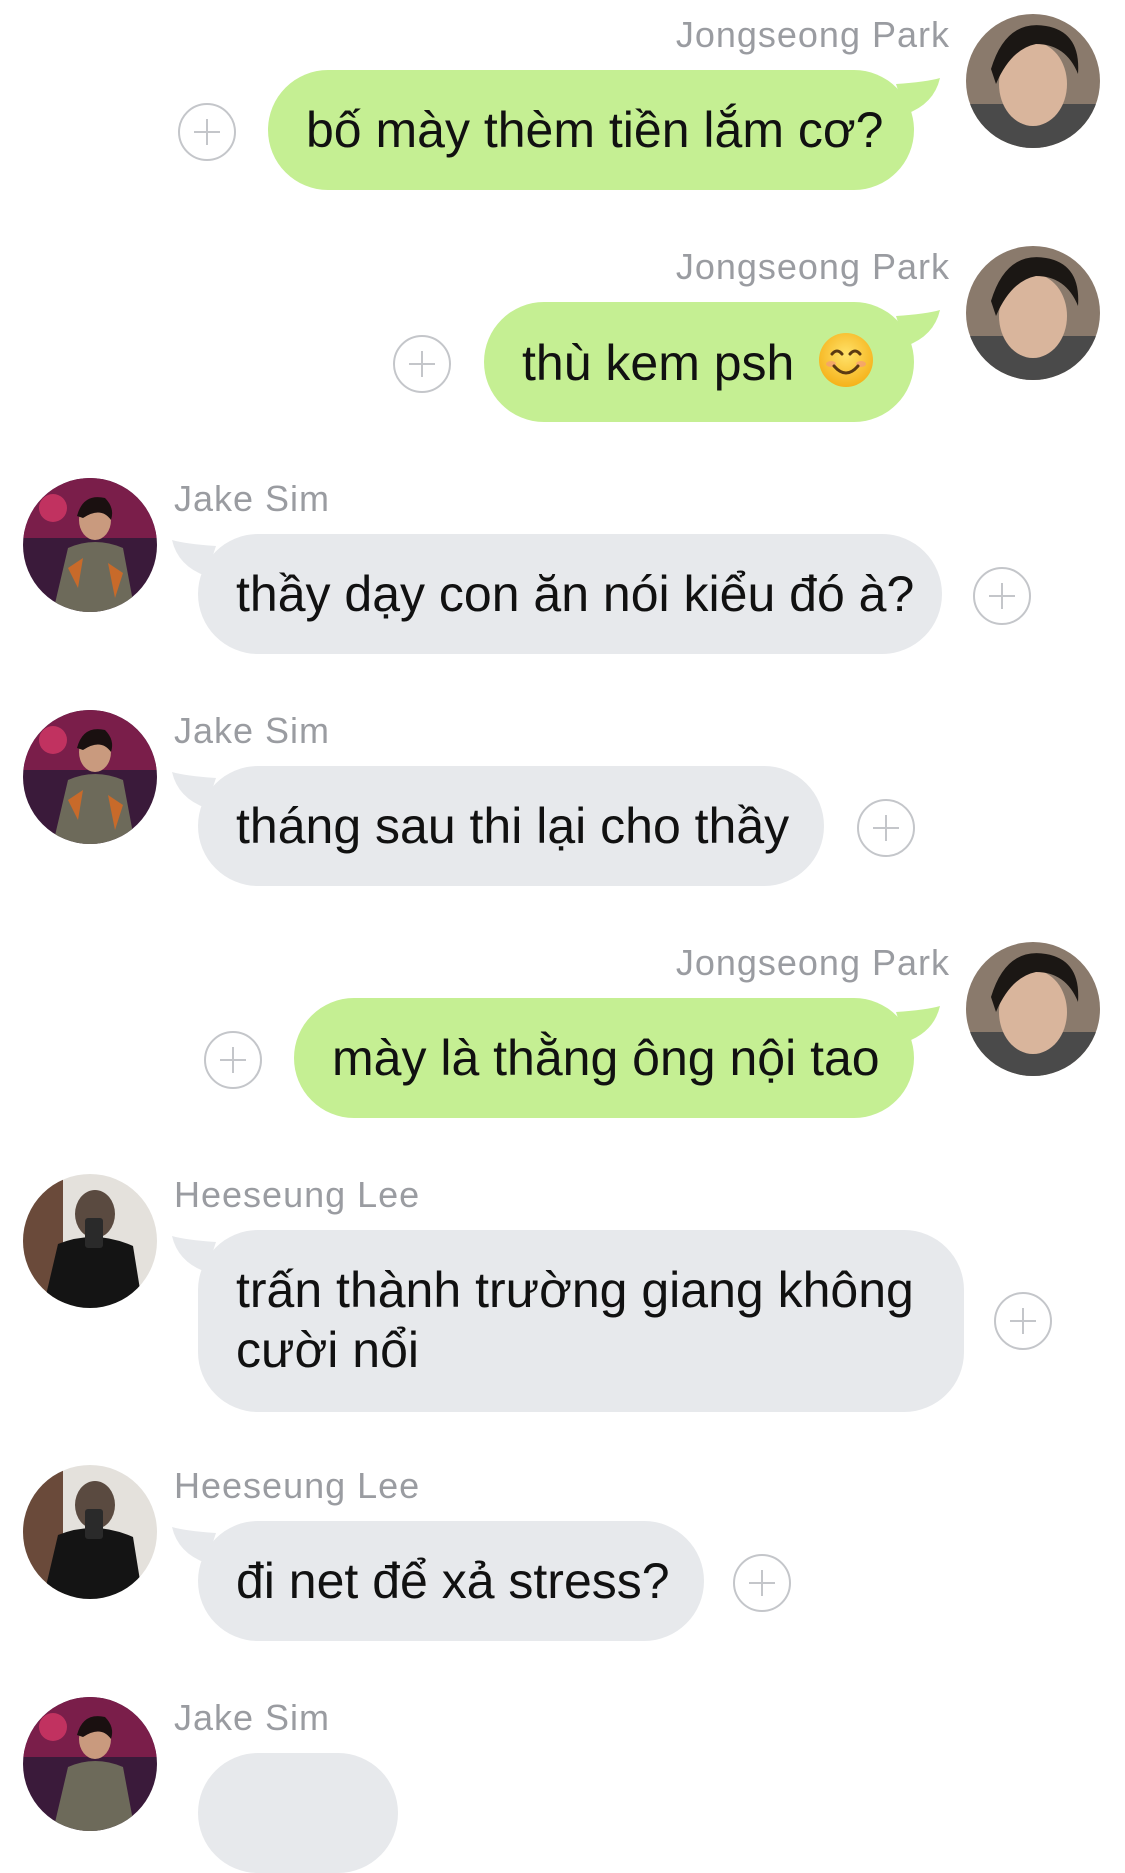 The width and height of the screenshot is (1125, 1873). I want to click on message-bubble: tháng sau thi lại cho thầy, so click(511, 826).